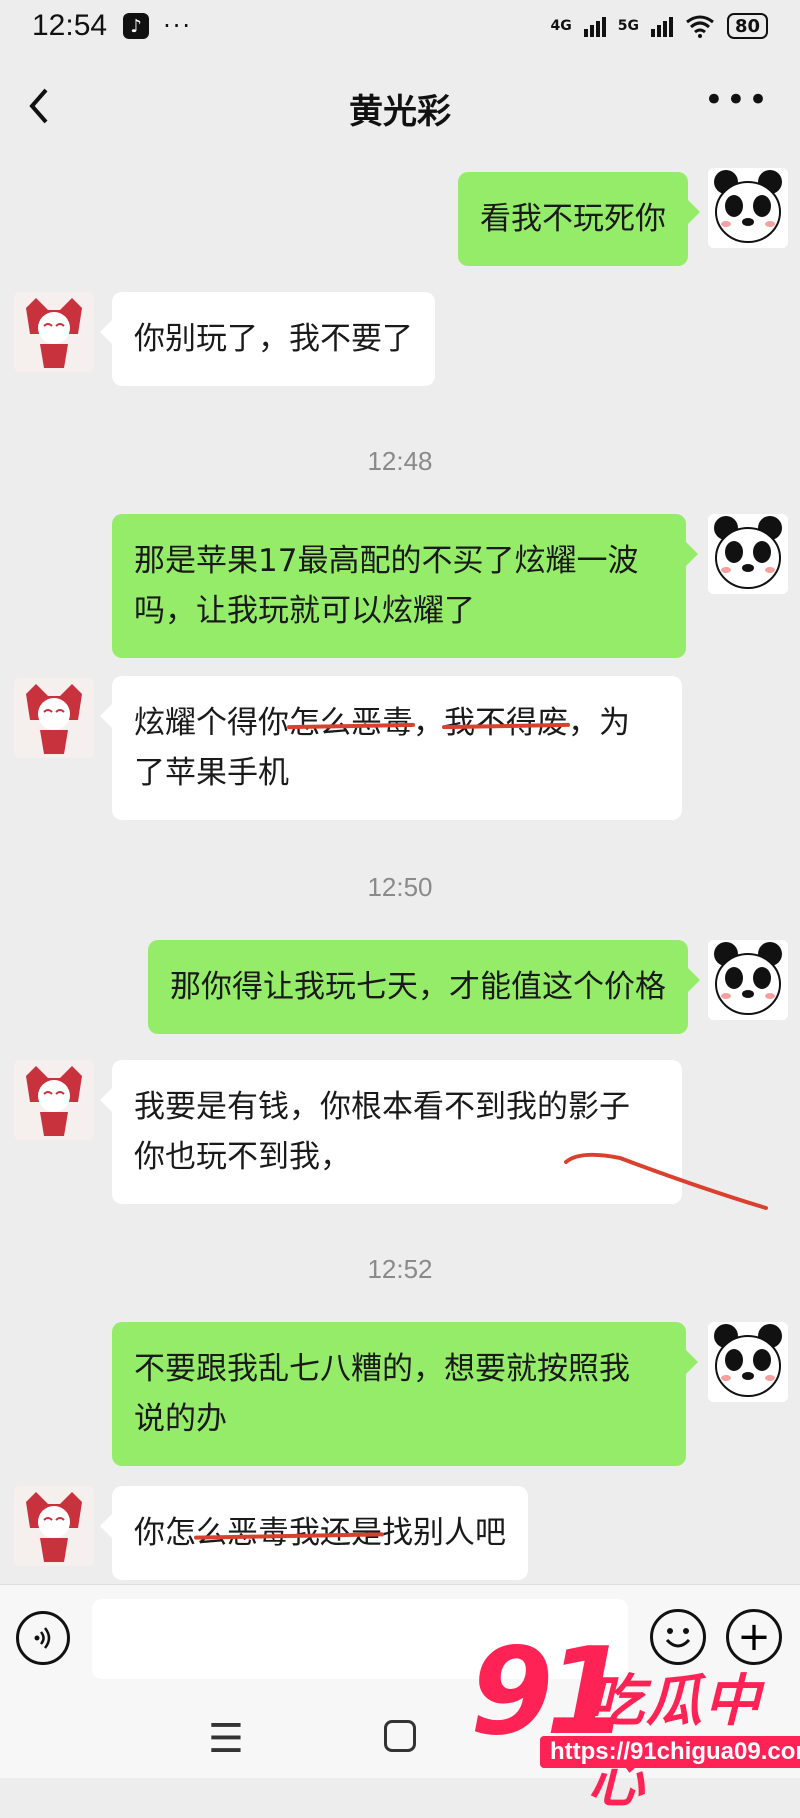  I want to click on voice-button, so click(43, 1638).